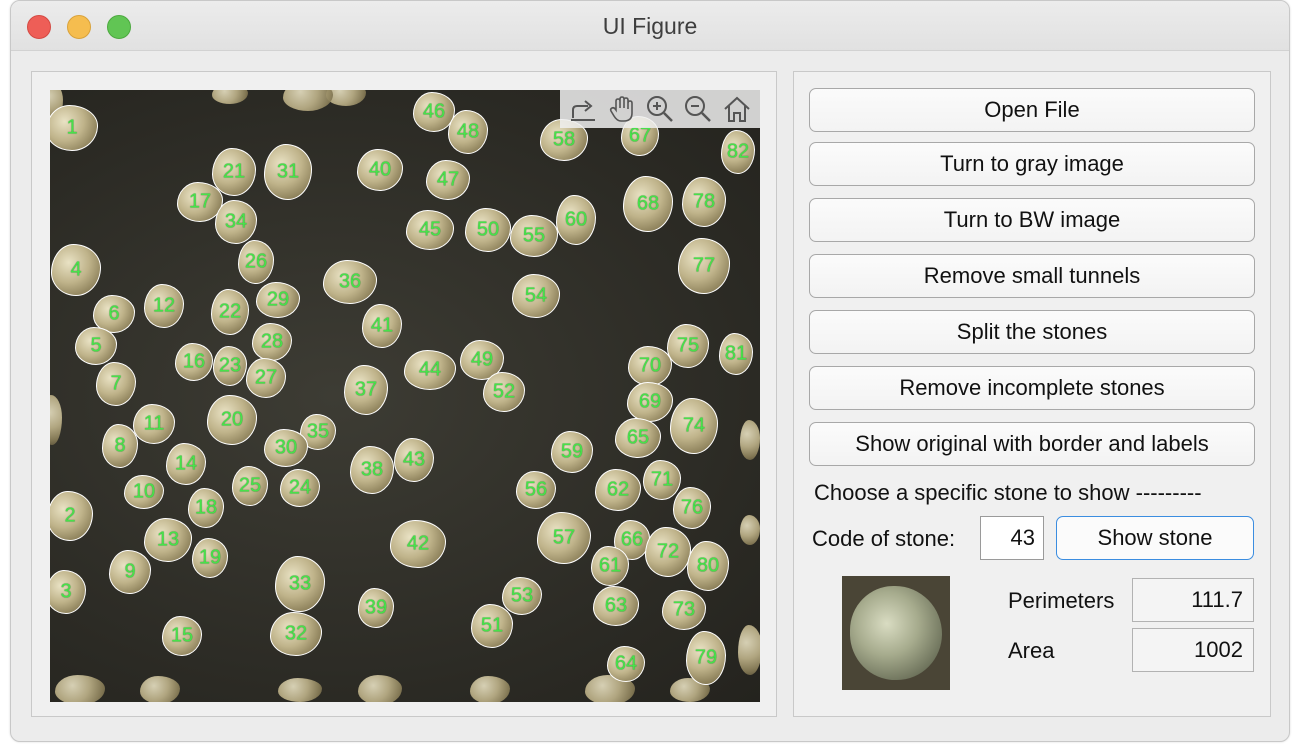 The height and width of the screenshot is (746, 1296). What do you see at coordinates (1032, 444) in the screenshot?
I see `show-original-button: Show original with border and labels` at bounding box center [1032, 444].